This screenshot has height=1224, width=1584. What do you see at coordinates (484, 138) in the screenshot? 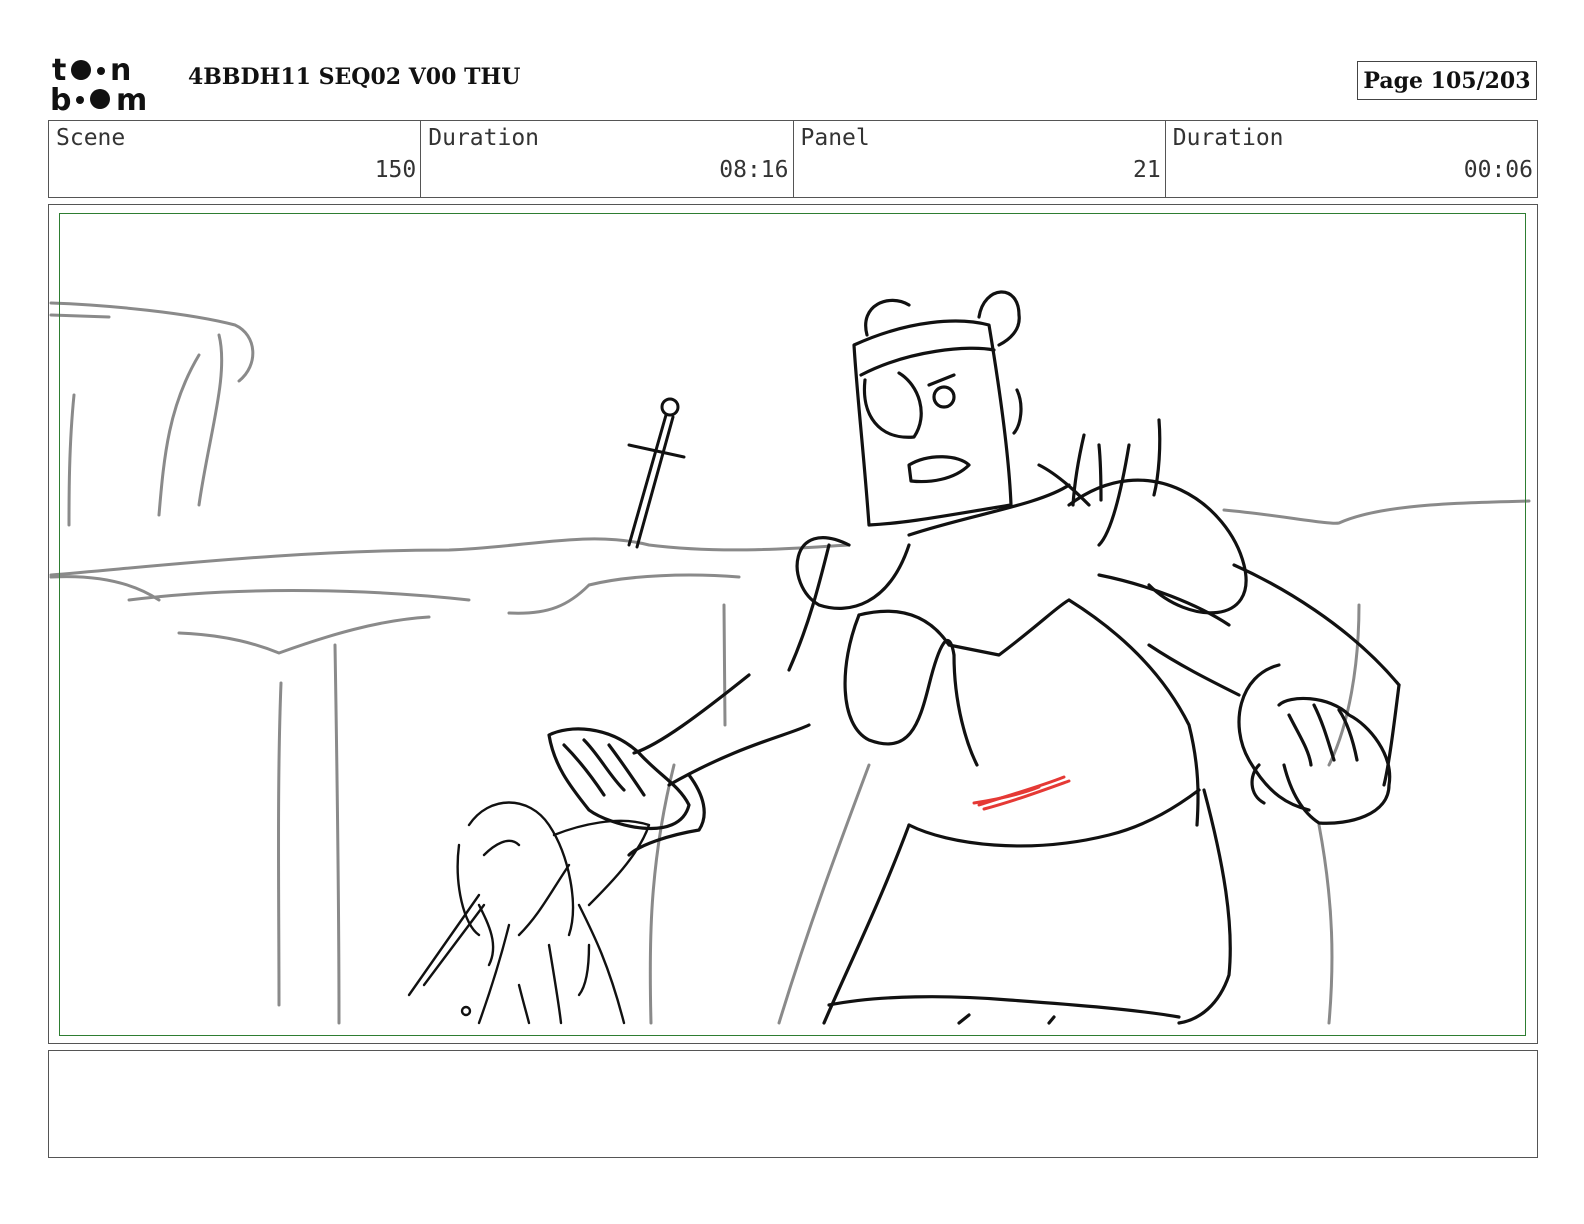
I see `scene-duration-label: Duration` at bounding box center [484, 138].